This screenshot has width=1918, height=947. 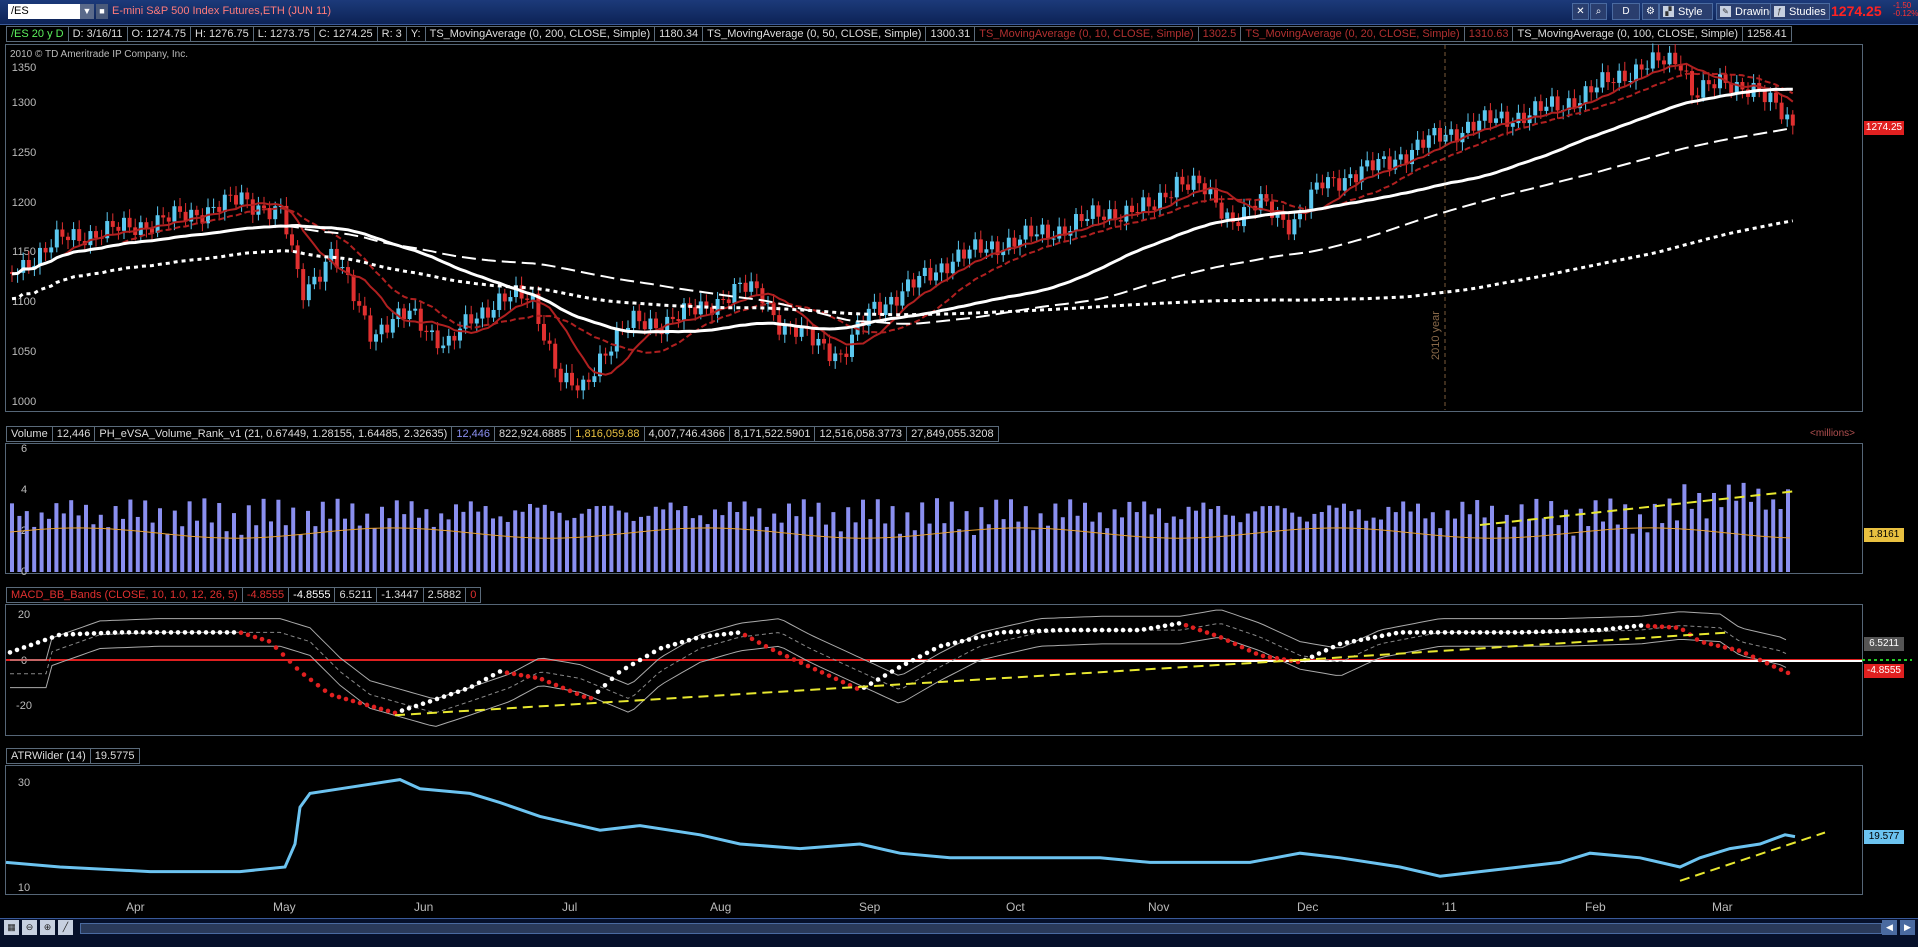 What do you see at coordinates (11, 927) in the screenshot?
I see `grid-icon: ▦` at bounding box center [11, 927].